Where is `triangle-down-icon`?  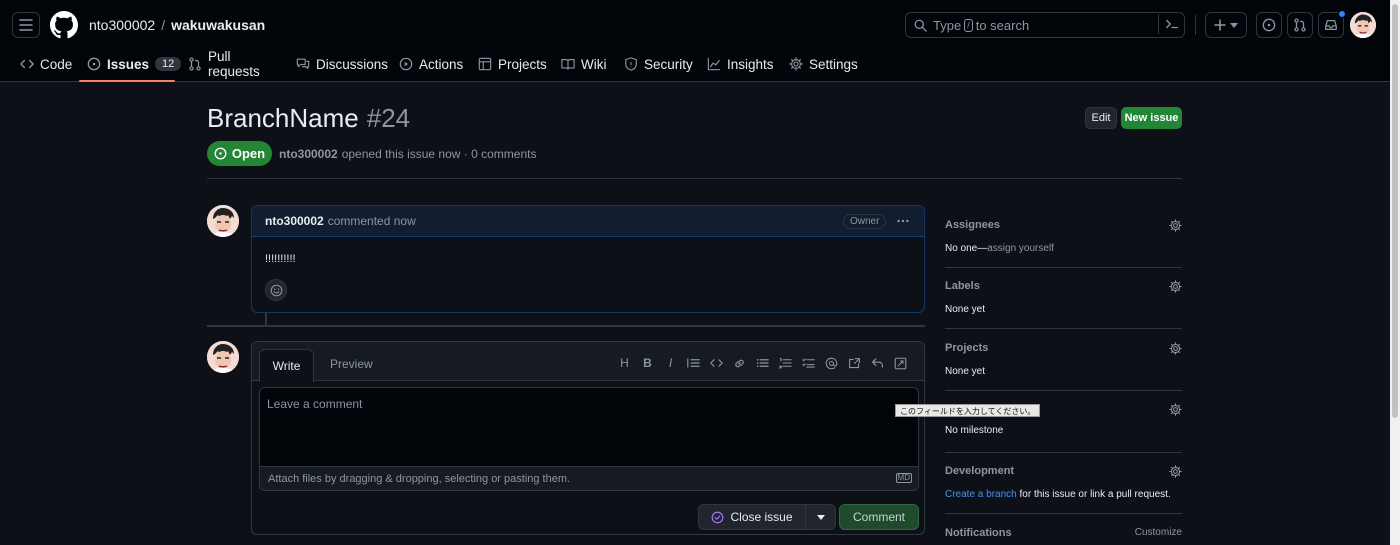 triangle-down-icon is located at coordinates (1234, 25).